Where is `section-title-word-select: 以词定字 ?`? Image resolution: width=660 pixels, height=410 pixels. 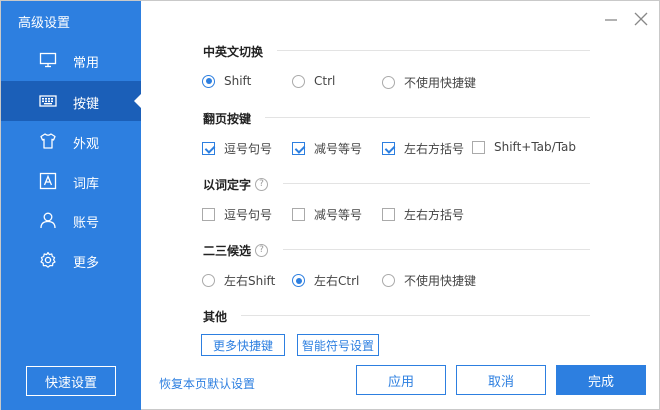 section-title-word-select: 以词定字 ? is located at coordinates (236, 184).